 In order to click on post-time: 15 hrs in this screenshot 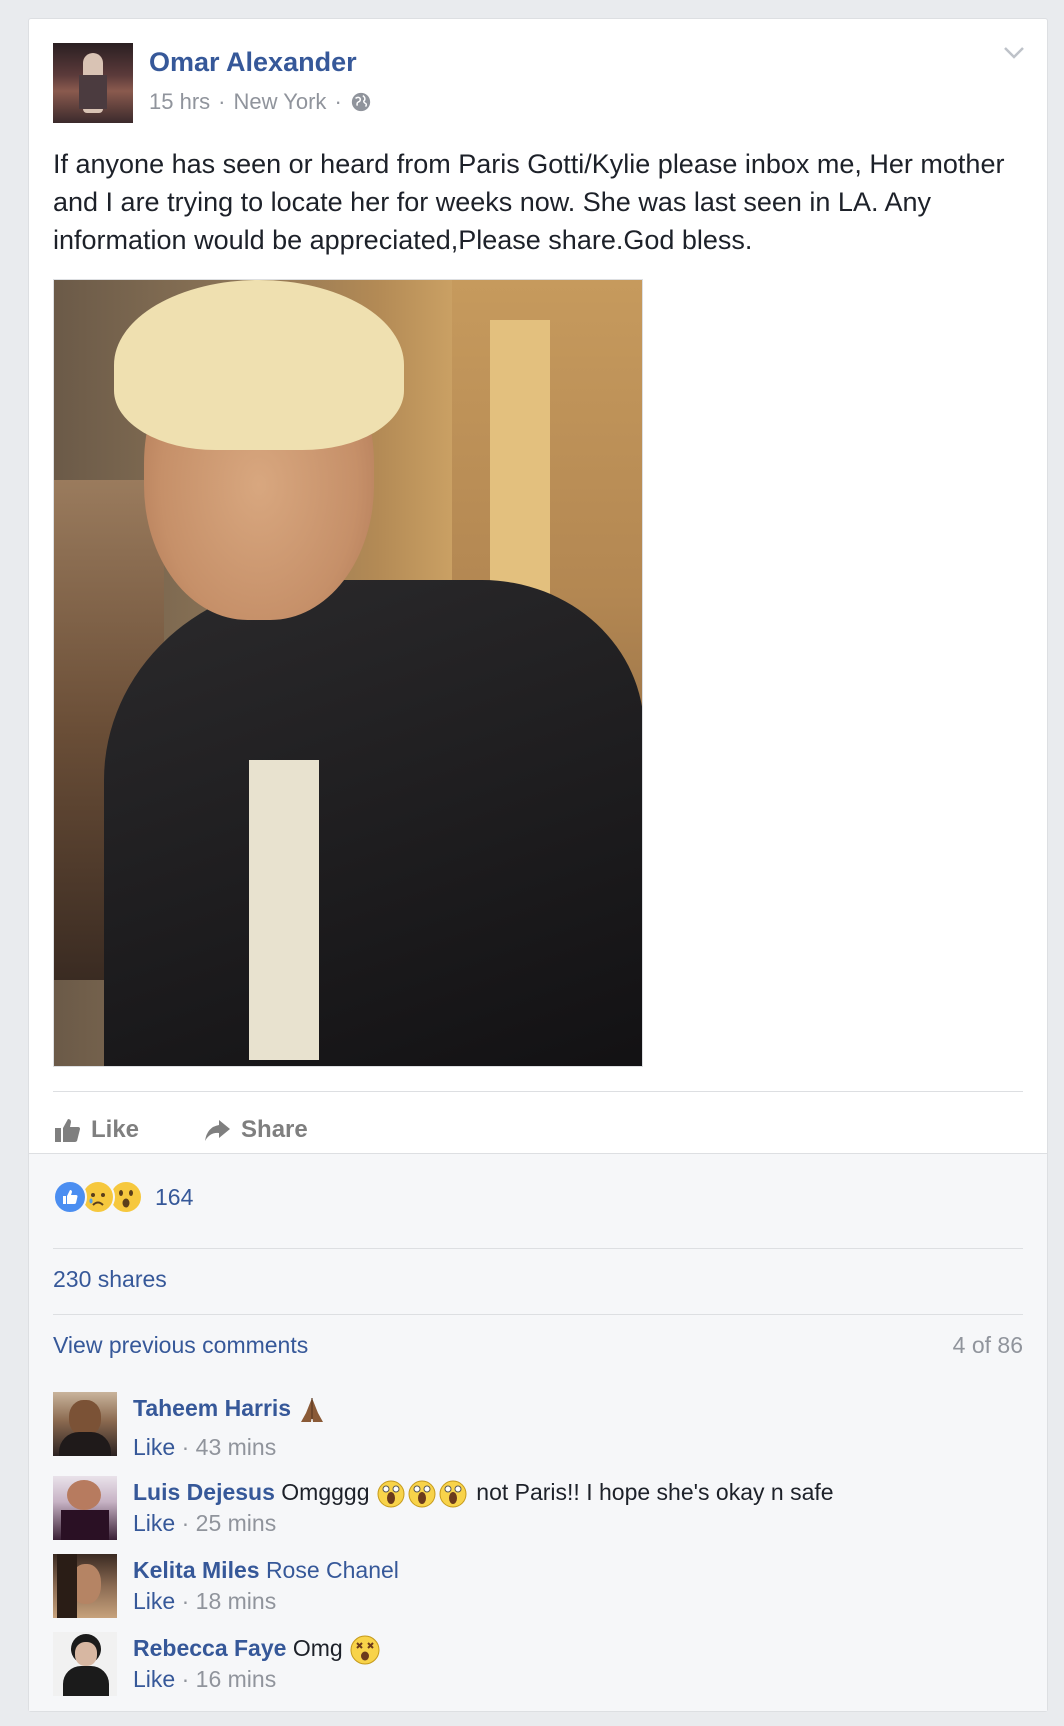, I will do `click(179, 102)`.